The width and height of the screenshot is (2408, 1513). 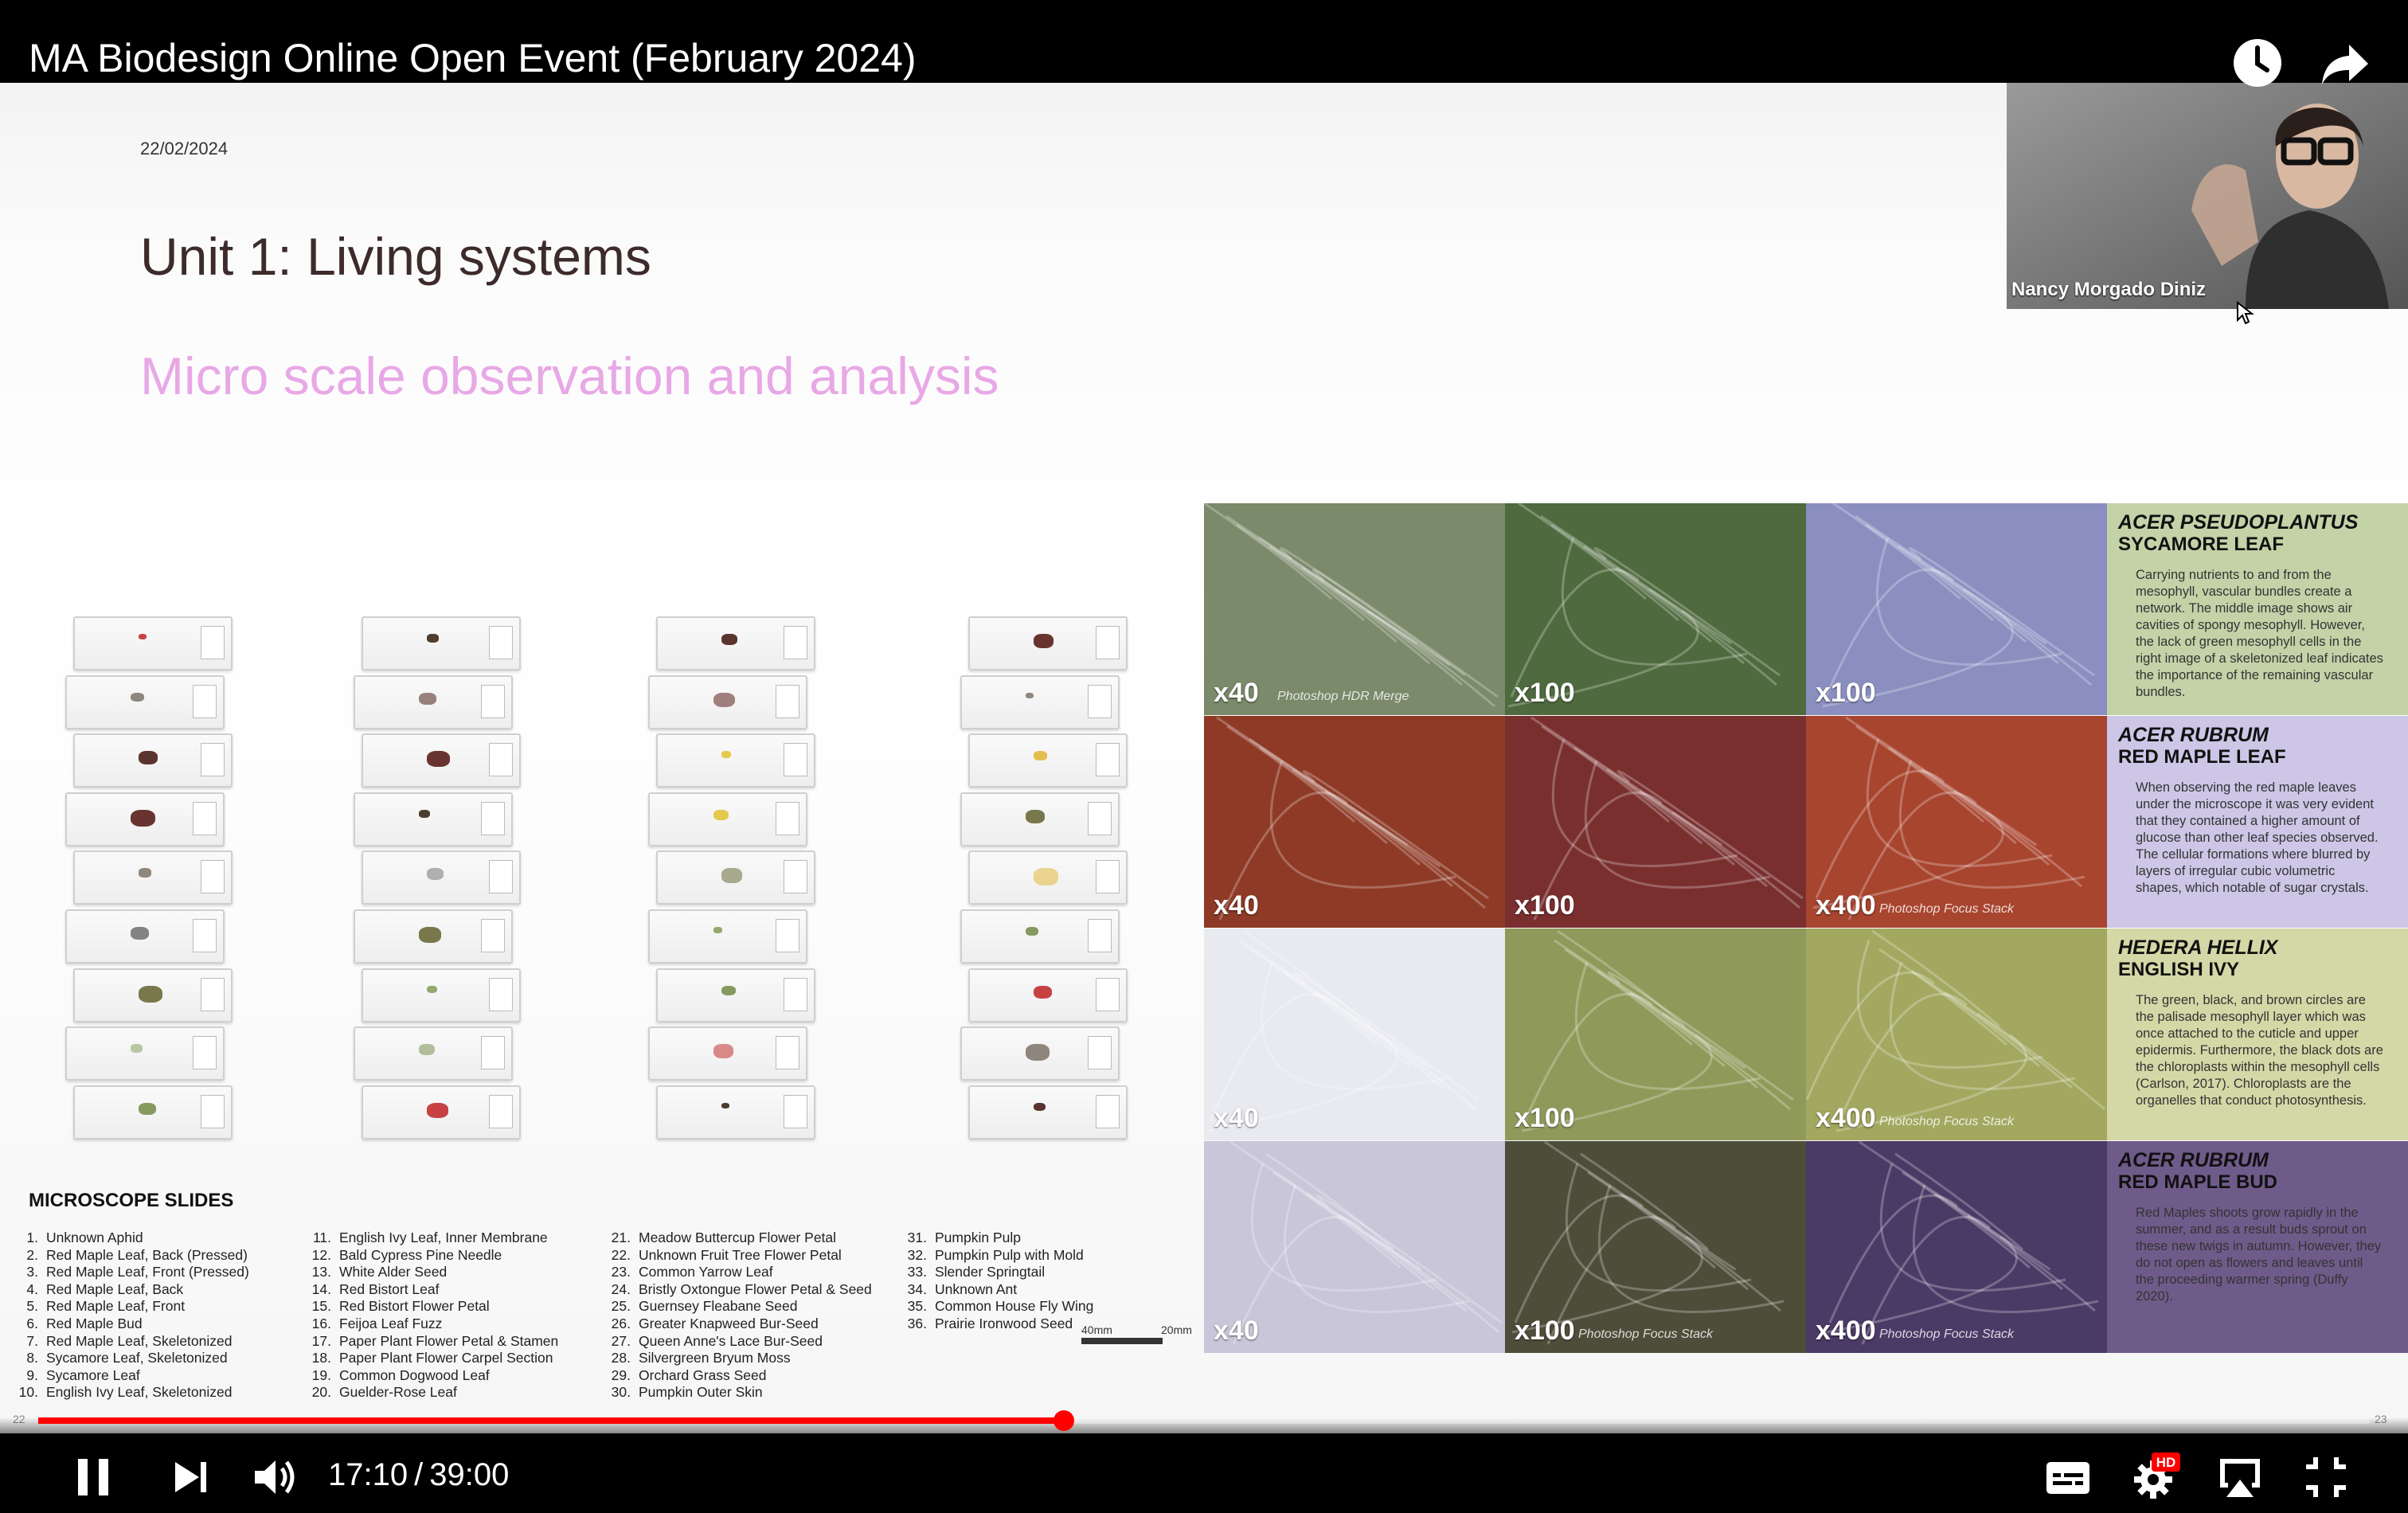 What do you see at coordinates (32, 1323) in the screenshot?
I see `slide-number: 6.` at bounding box center [32, 1323].